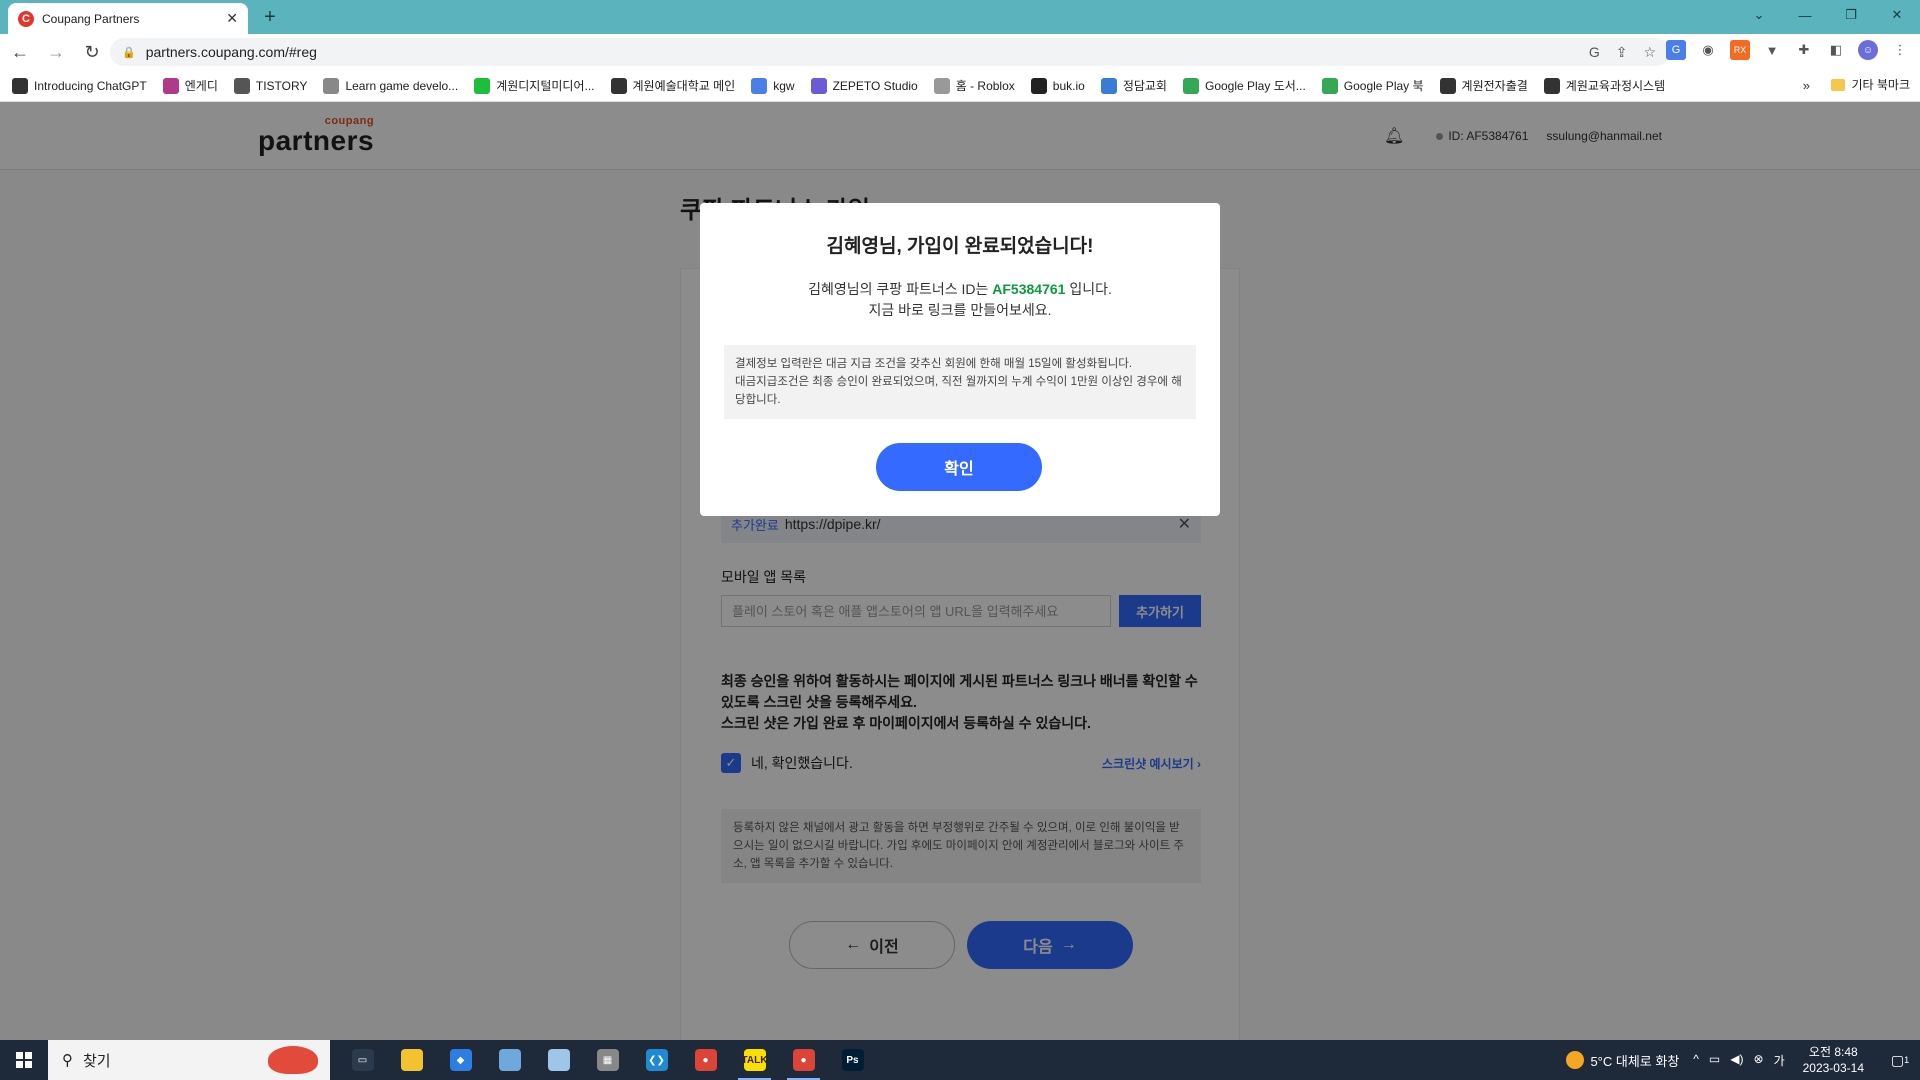 The image size is (1920, 1080). Describe the element at coordinates (684, 86) in the screenshot. I see `bookmark-label: 계원예술대학교 메인` at that location.